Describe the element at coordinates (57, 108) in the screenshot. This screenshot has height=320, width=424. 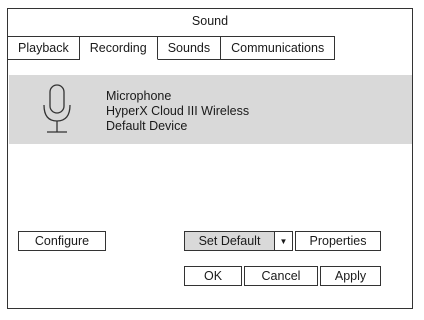
I see `microphone-icon` at that location.